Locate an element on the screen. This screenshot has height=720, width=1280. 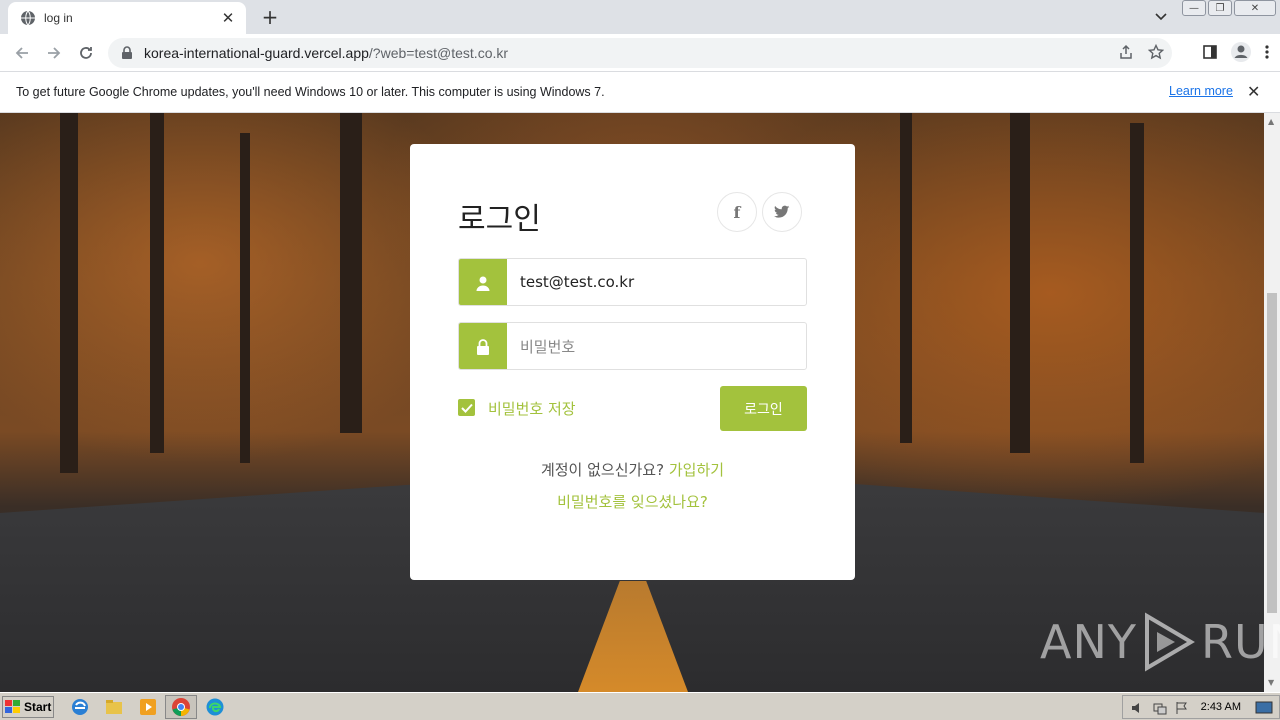
anyrun-watermark: ANY RUN is located at coordinates (1160, 642).